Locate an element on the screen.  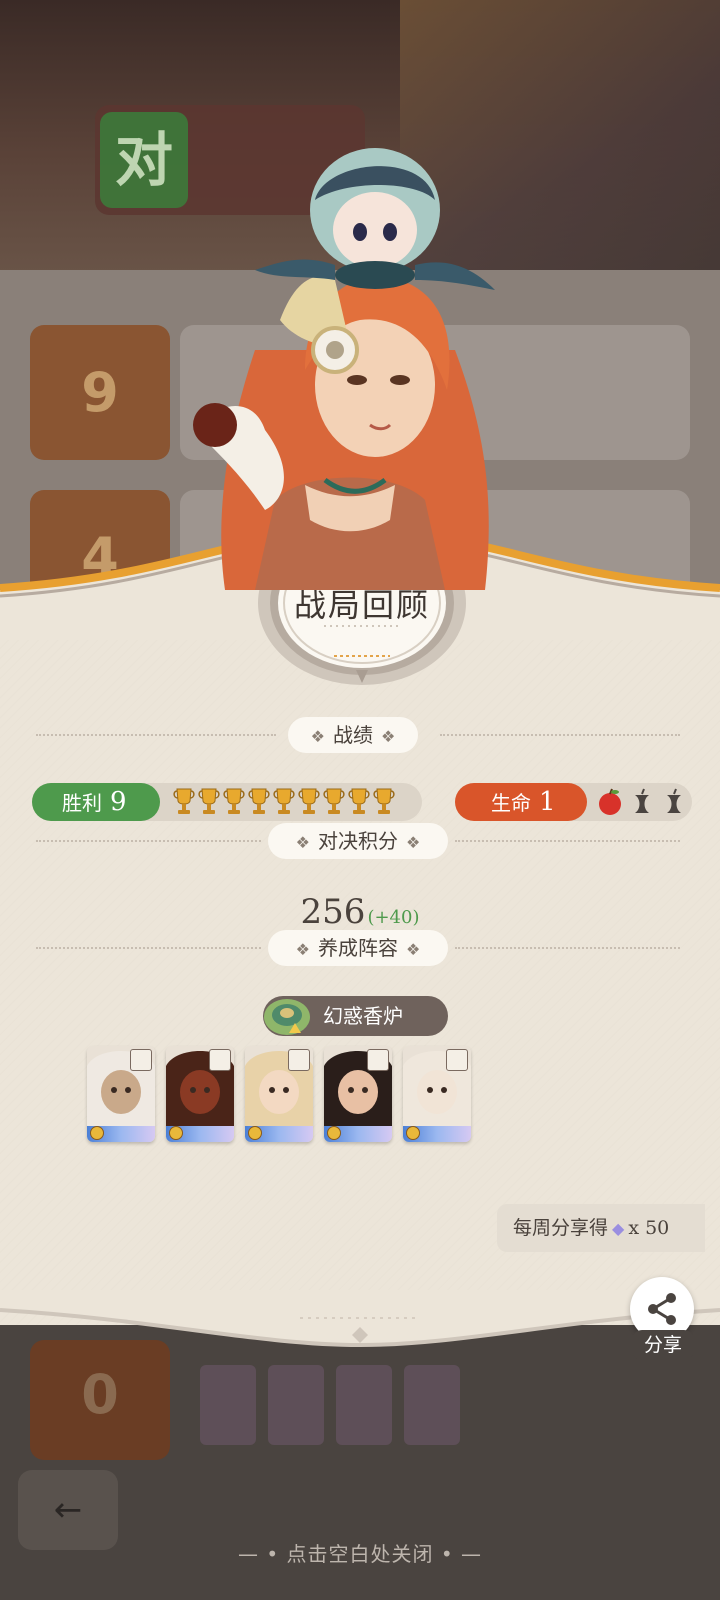
lineup-header-label: 养成阵容 is located at coordinates (358, 948).